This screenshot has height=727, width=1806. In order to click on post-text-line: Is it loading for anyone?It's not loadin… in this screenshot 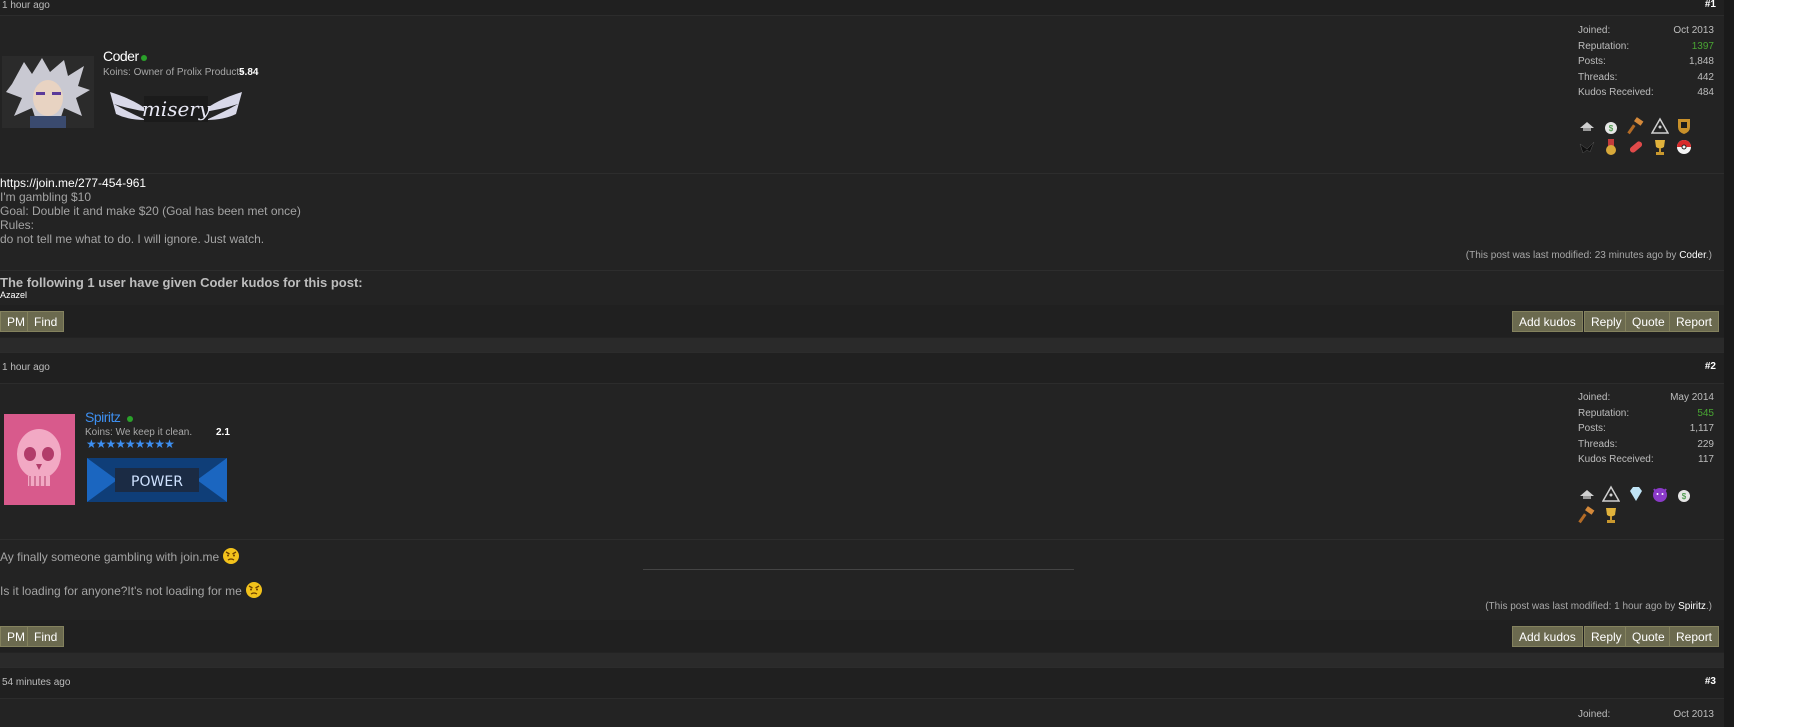, I will do `click(121, 591)`.